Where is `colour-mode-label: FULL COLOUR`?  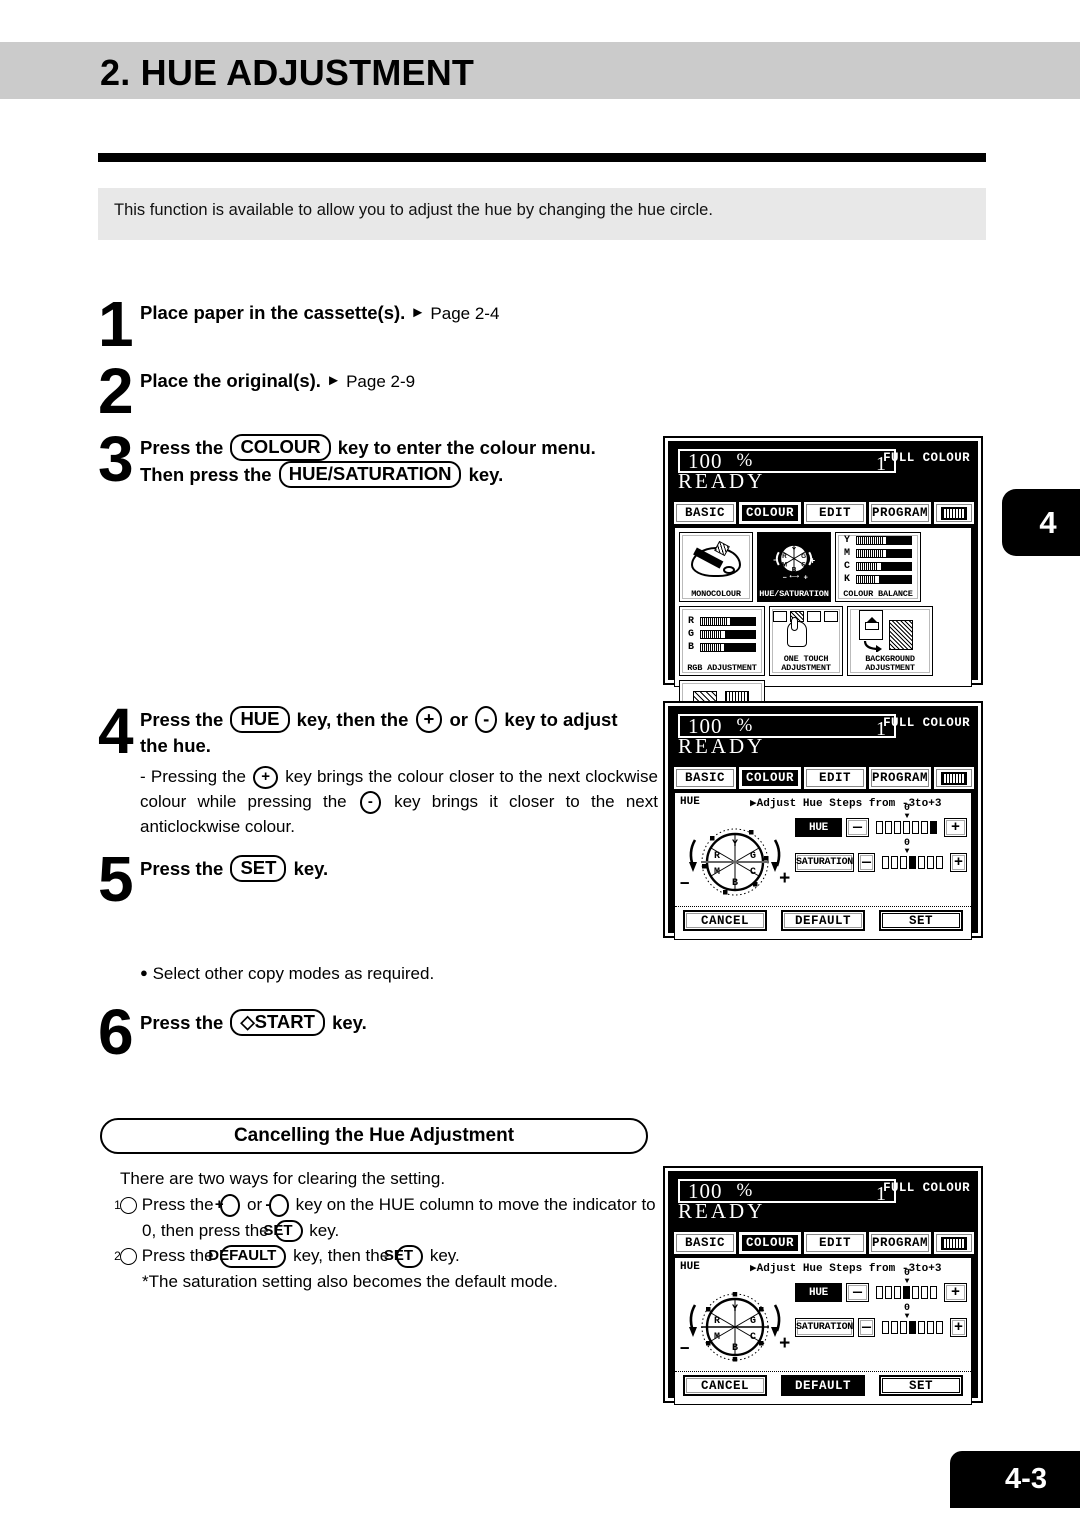
colour-mode-label: FULL COLOUR is located at coordinates (926, 1188).